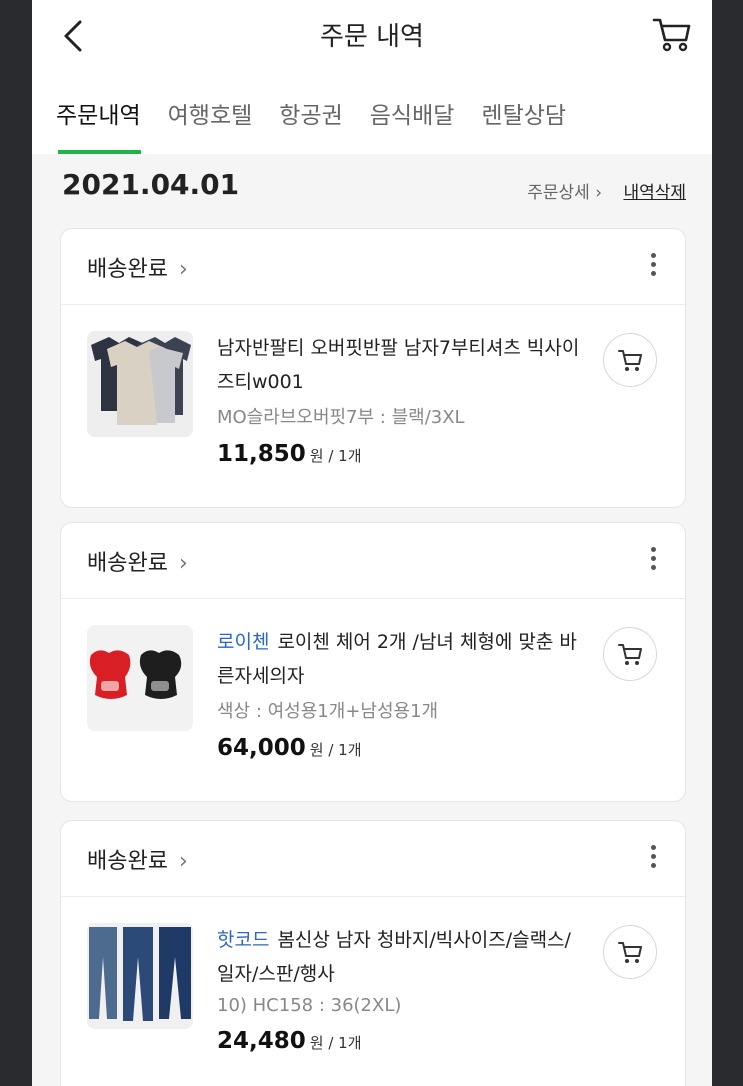  I want to click on tshirt-image, so click(140, 384).